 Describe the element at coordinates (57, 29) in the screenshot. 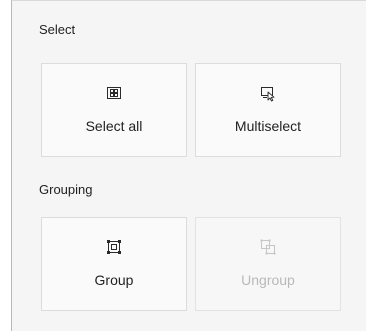

I see `select-section-label: Select` at that location.